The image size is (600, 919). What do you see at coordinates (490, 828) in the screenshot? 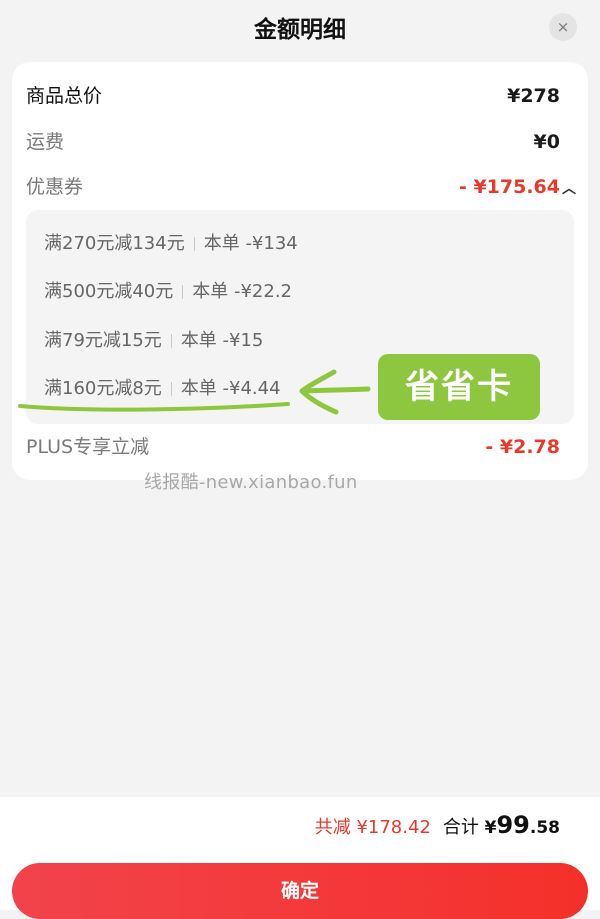
I see `total-currency: ¥` at bounding box center [490, 828].